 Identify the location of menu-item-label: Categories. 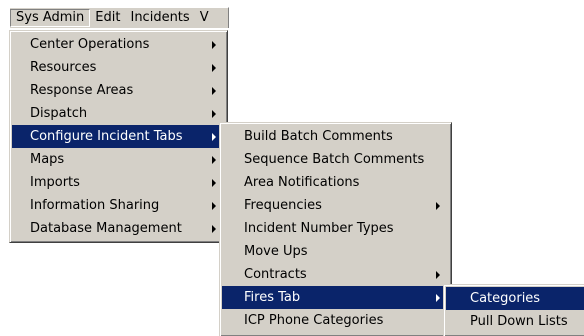
(505, 298).